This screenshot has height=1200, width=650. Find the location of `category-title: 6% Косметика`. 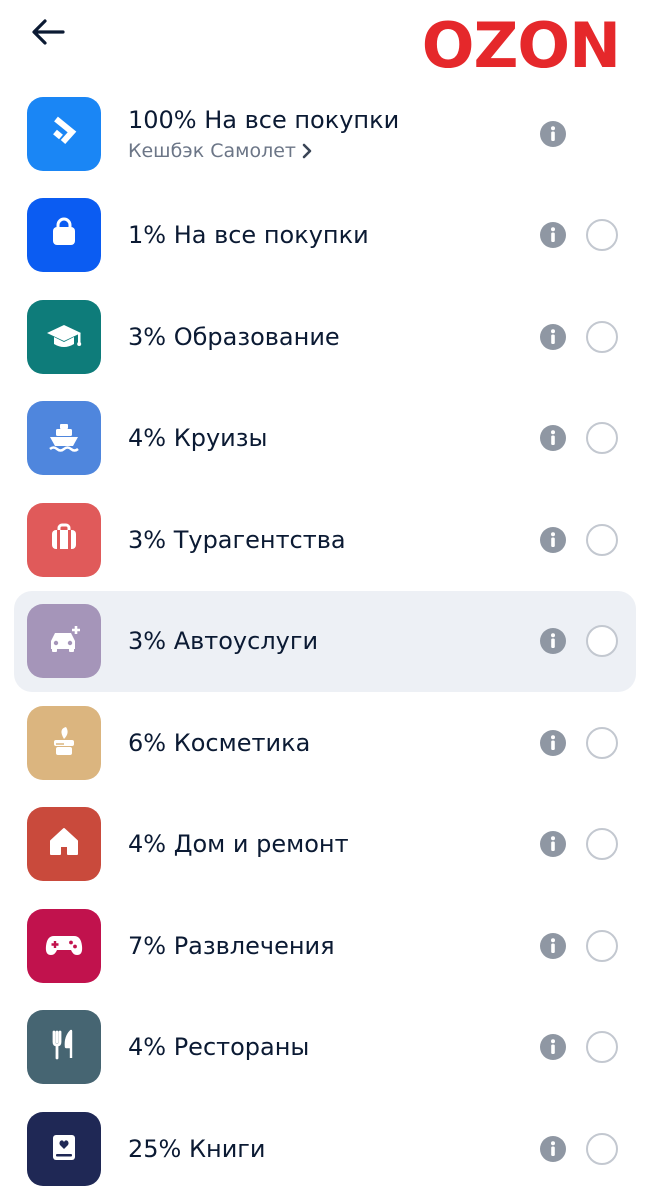

category-title: 6% Косметика is located at coordinates (219, 742).